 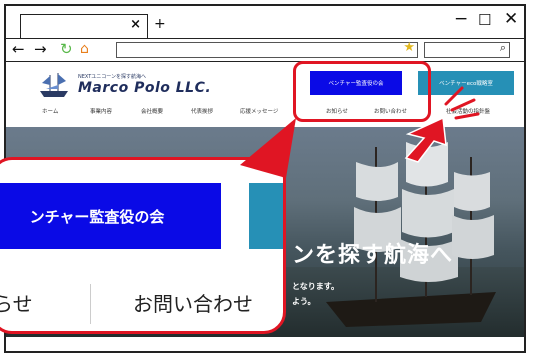 I want to click on nav-item-business: 事業内容, so click(x=101, y=111).